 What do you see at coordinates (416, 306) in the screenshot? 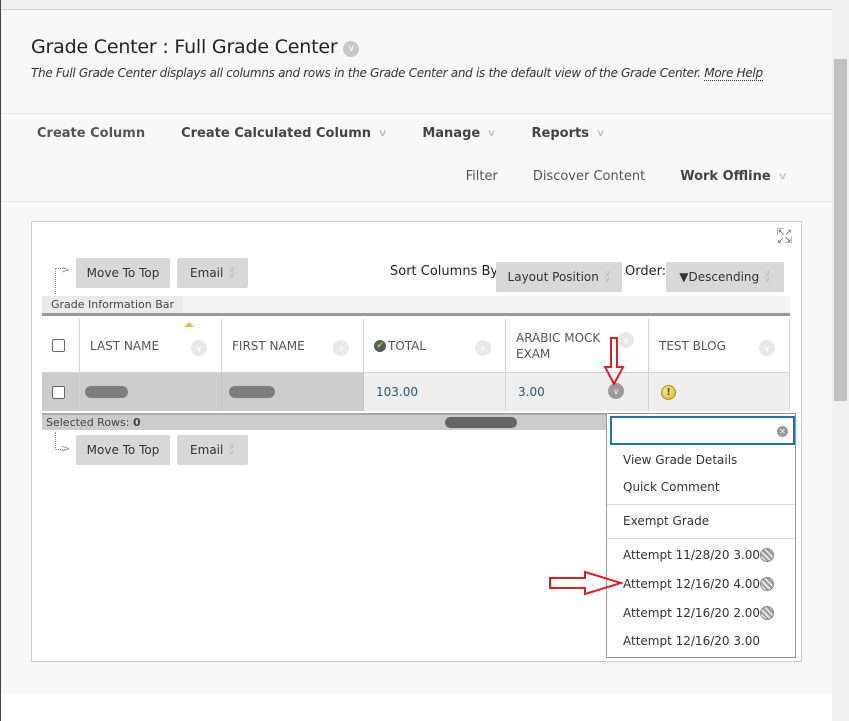
I see `grade-information-bar: Grade Information Bar` at bounding box center [416, 306].